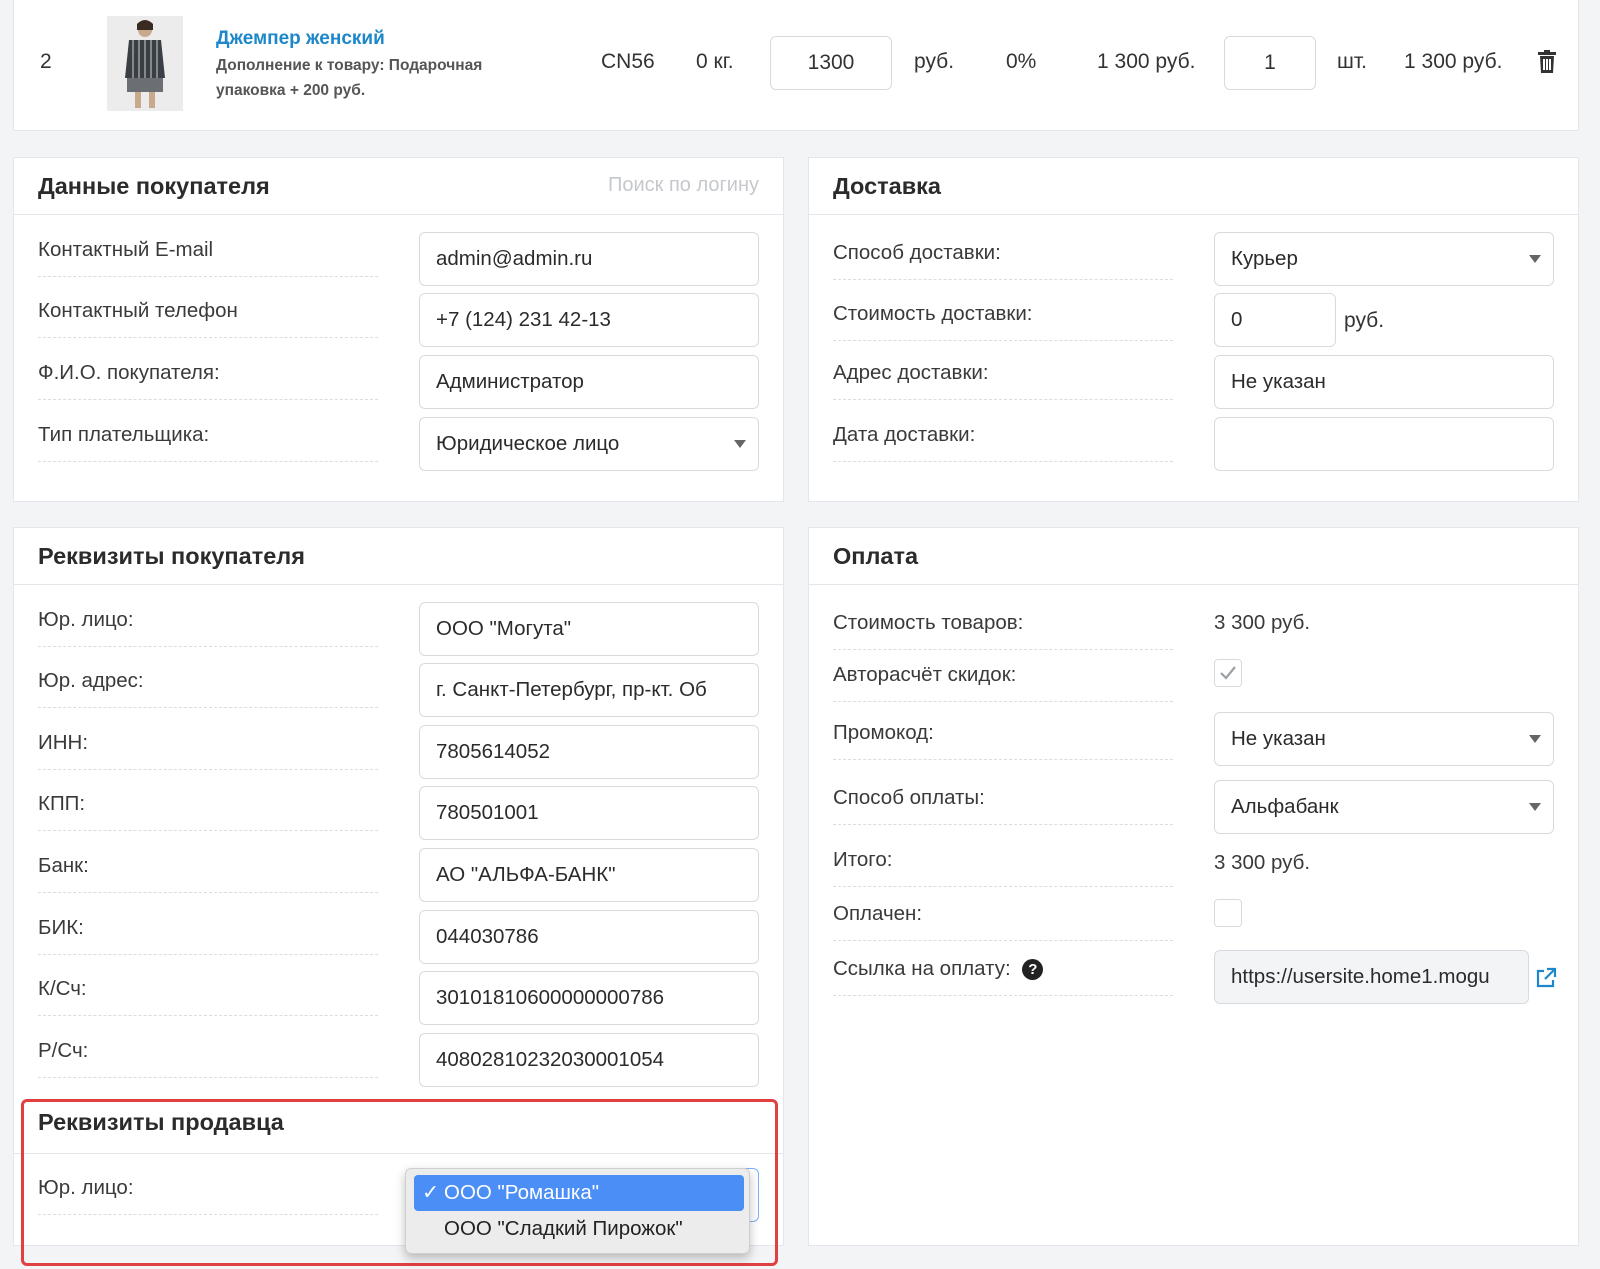  What do you see at coordinates (1270, 63) in the screenshot?
I see `quantity-input: 1` at bounding box center [1270, 63].